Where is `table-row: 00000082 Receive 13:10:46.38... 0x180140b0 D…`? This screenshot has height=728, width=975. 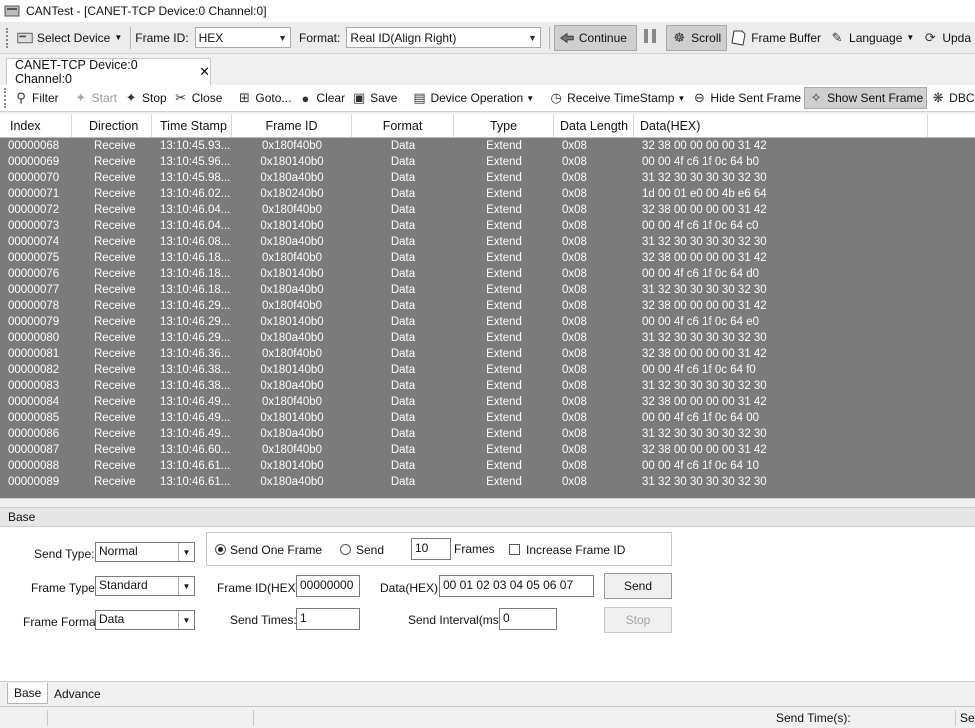
table-row: 00000082 Receive 13:10:46.38... 0x180140b0 D… is located at coordinates (487, 370).